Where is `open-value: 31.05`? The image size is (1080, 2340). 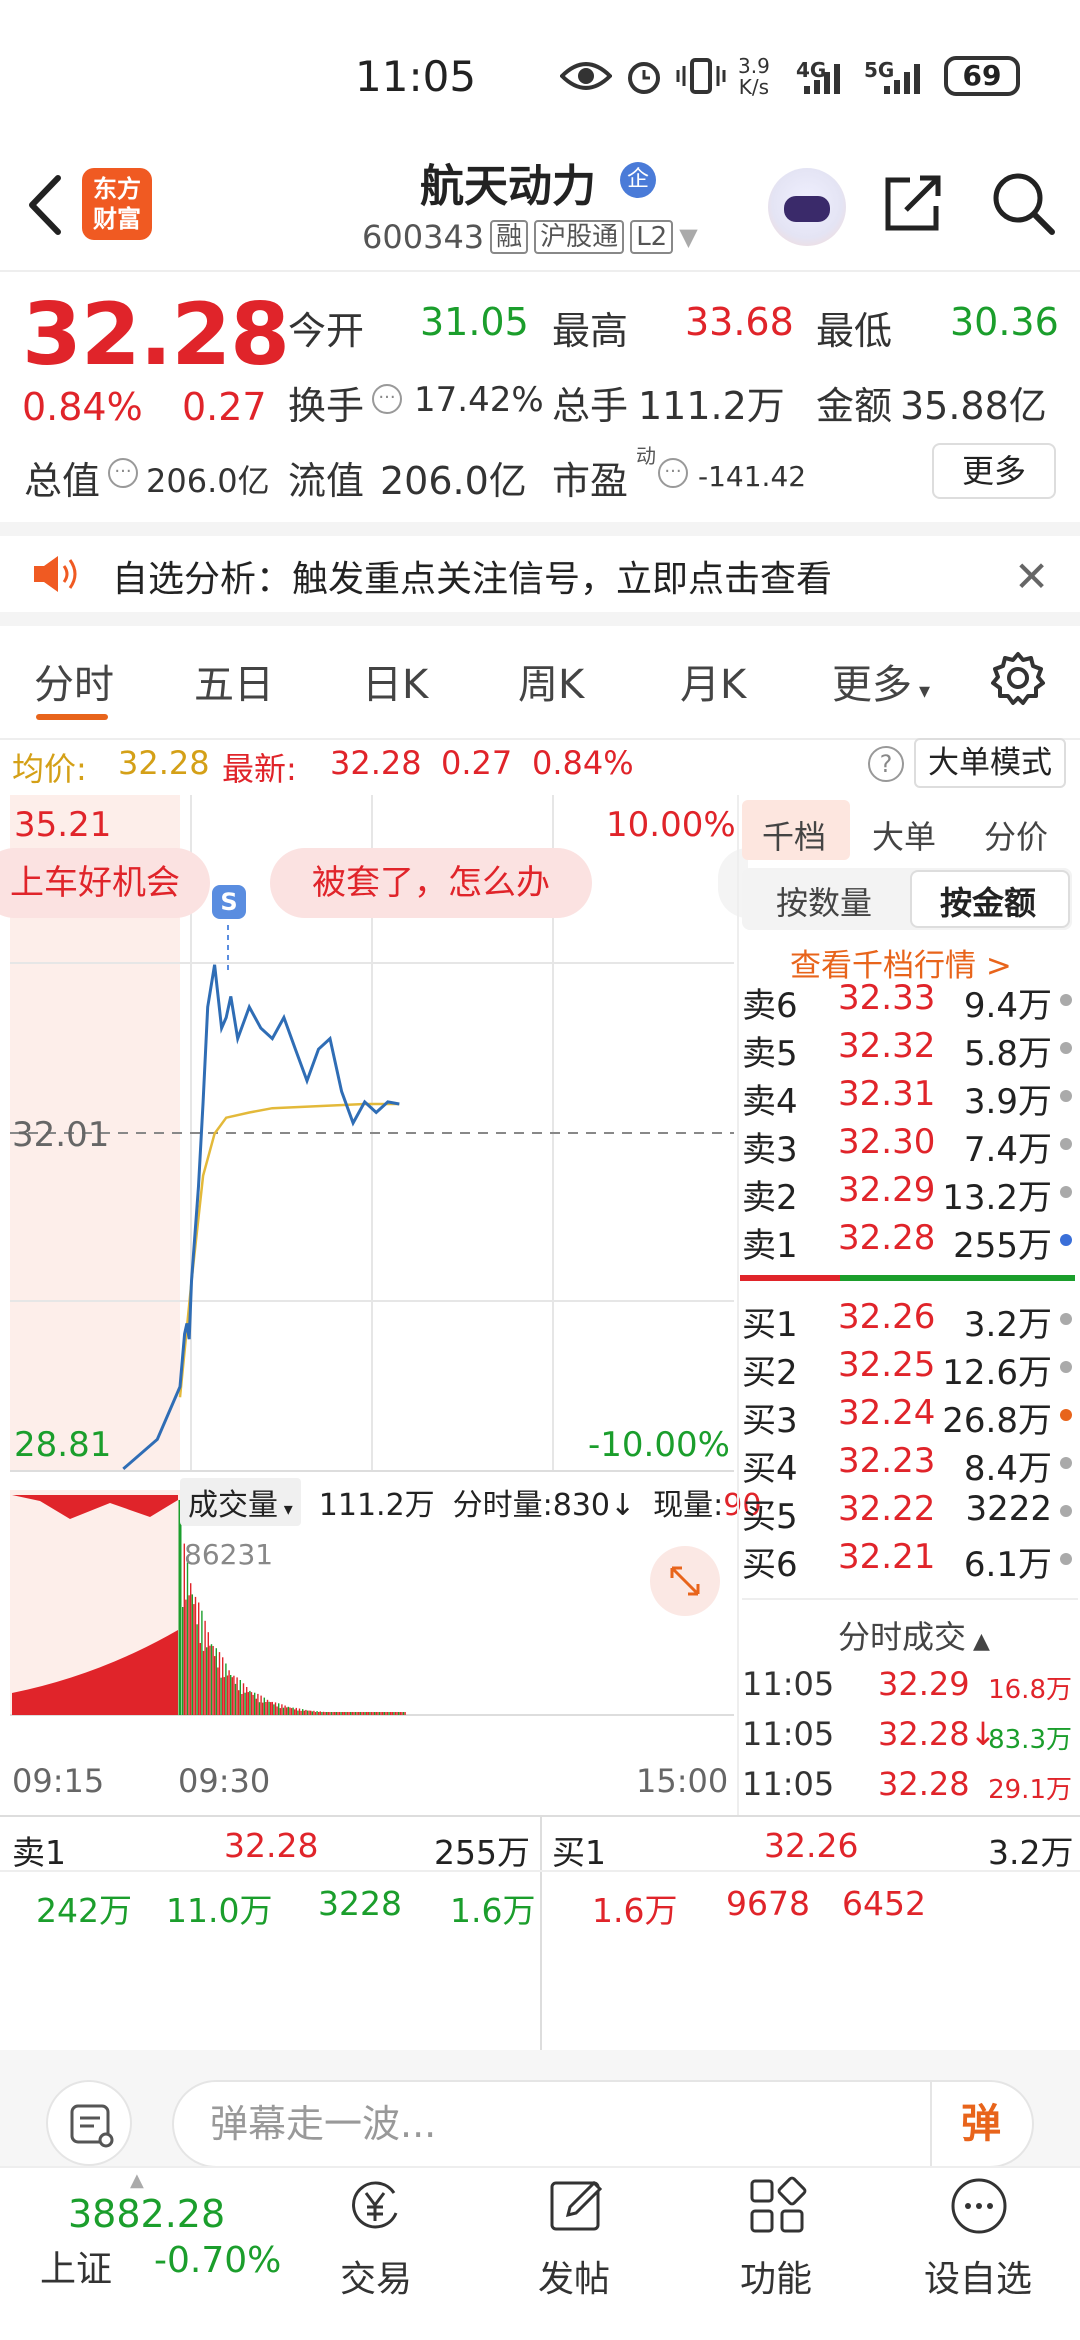 open-value: 31.05 is located at coordinates (474, 322).